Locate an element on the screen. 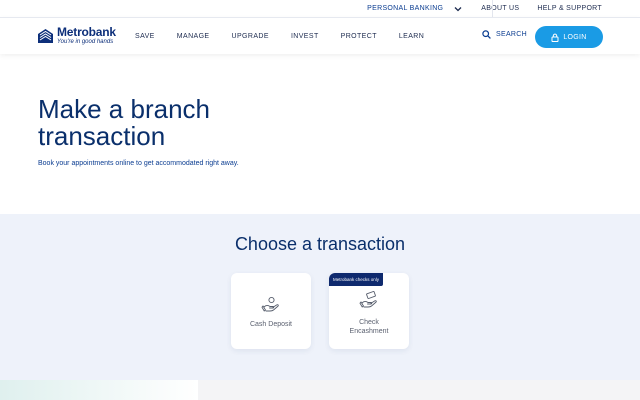 The image size is (640, 400). search-label: SEARCH is located at coordinates (511, 34).